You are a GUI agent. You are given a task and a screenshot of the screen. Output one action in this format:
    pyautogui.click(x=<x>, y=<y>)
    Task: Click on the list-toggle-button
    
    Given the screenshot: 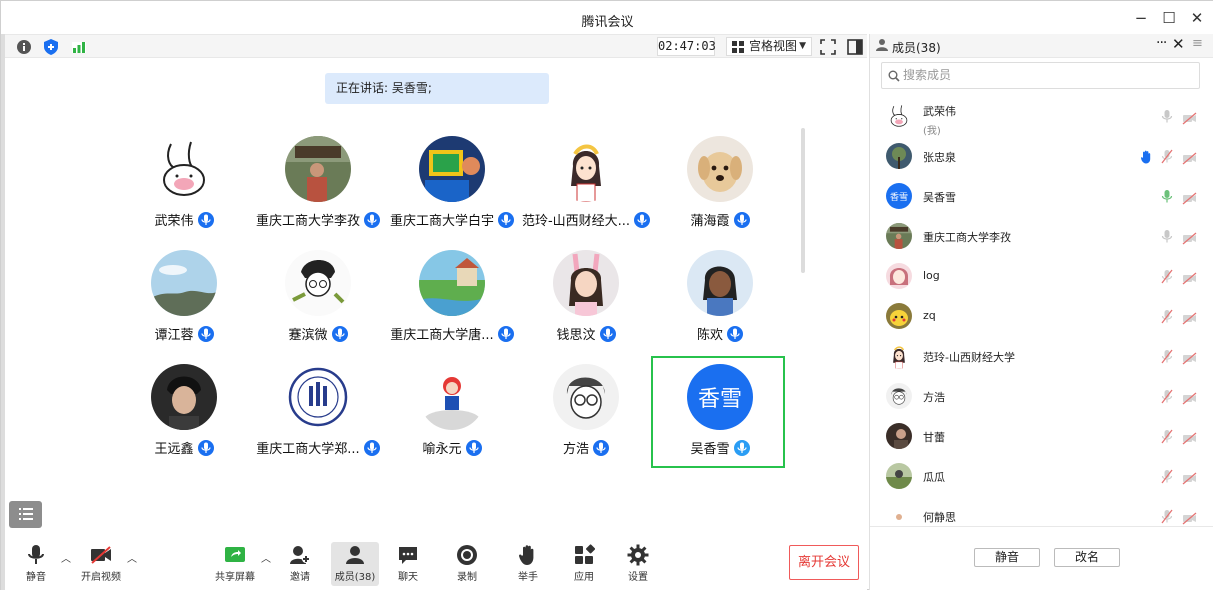 What is the action you would take?
    pyautogui.click(x=25, y=514)
    